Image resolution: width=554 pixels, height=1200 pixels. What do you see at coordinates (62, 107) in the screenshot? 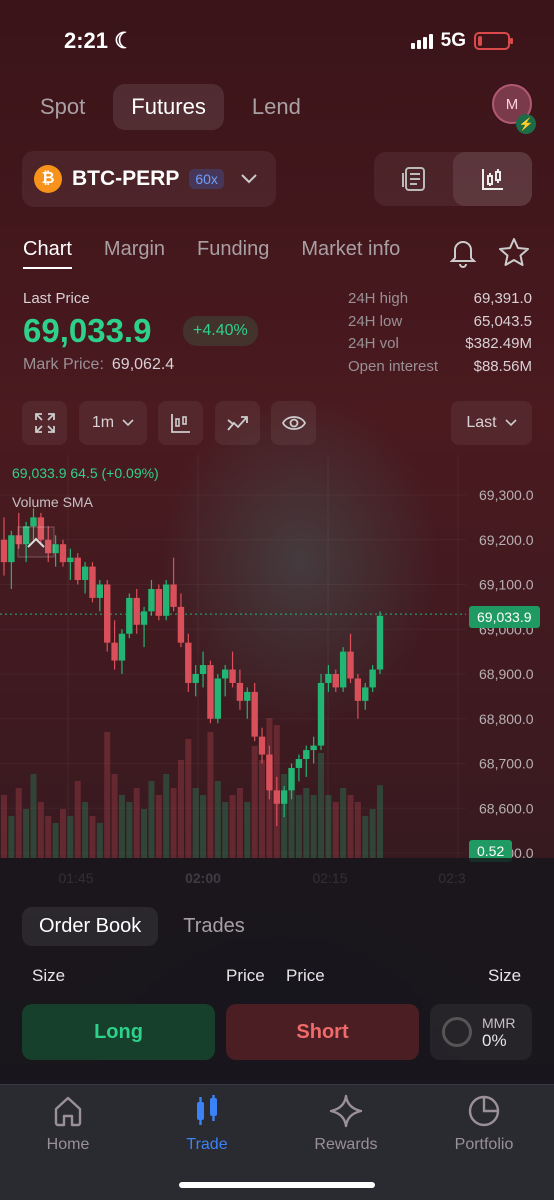
I see `tab-spot: Spot` at bounding box center [62, 107].